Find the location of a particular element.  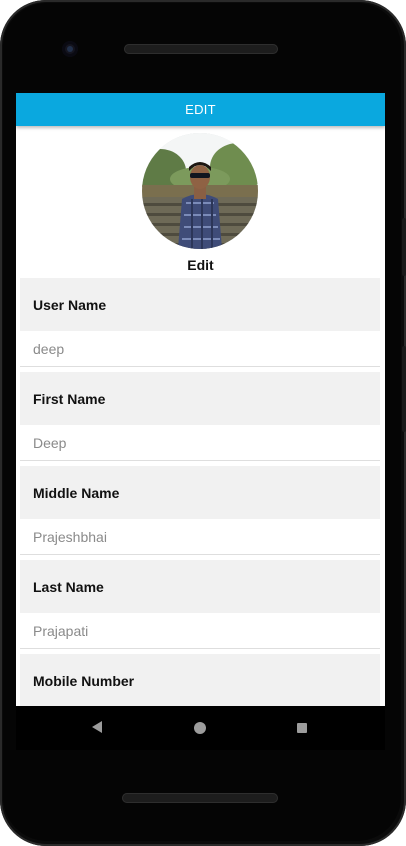

last-name-label: Last Name is located at coordinates (68, 586).